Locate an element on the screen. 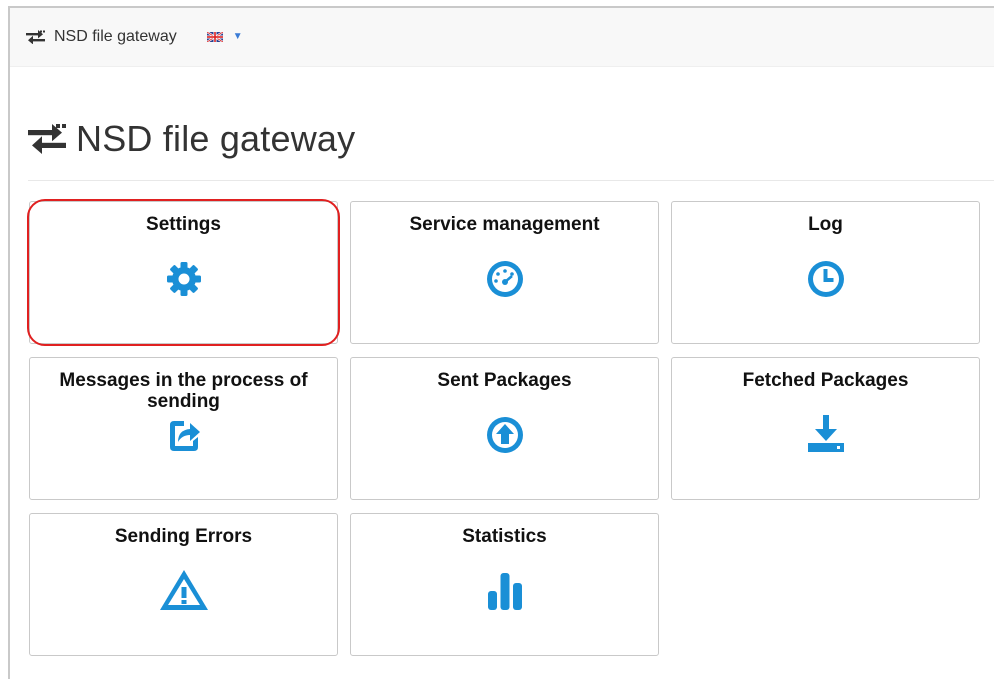  share-icon is located at coordinates (184, 436).